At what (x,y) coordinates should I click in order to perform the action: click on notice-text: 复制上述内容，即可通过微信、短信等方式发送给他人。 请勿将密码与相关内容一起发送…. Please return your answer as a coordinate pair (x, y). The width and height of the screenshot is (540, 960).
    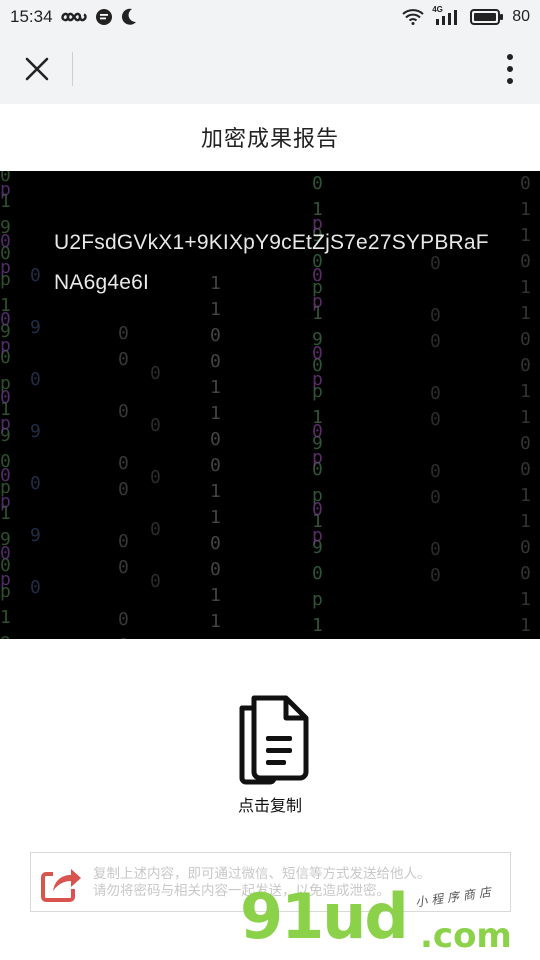
    Looking at the image, I should click on (260, 882).